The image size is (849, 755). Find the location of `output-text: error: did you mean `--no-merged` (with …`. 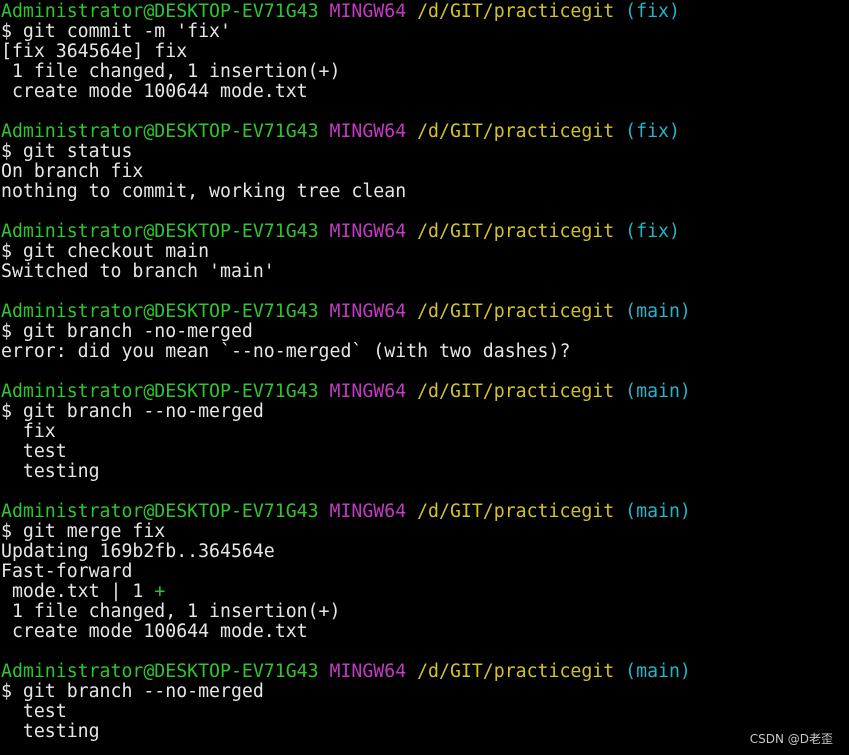

output-text: error: did you mean `--no-merged` (with … is located at coordinates (286, 352).